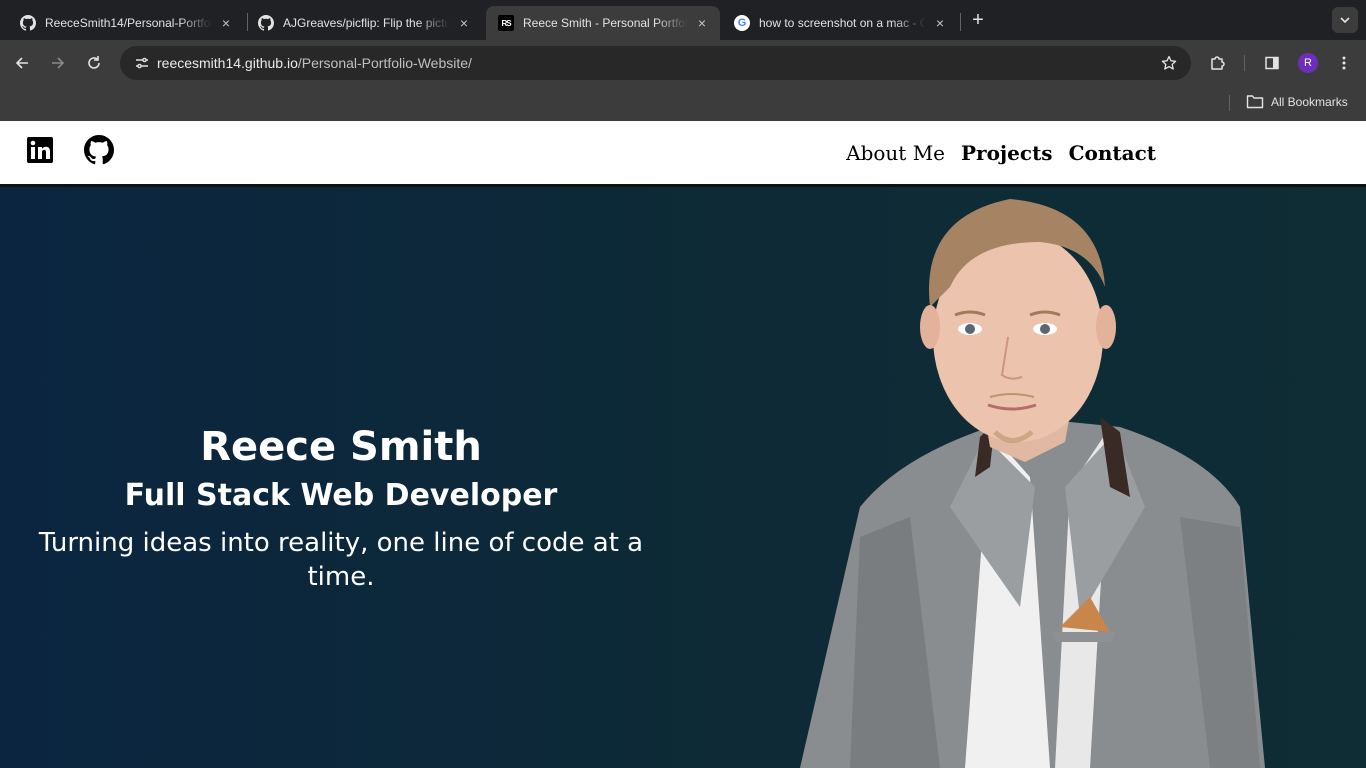 This screenshot has width=1366, height=768. Describe the element at coordinates (683, 103) in the screenshot. I see `bookmarks-bar: All Bookmarks` at that location.